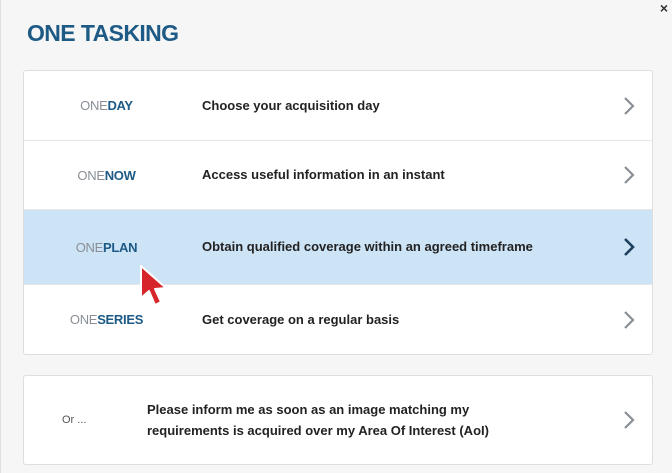 The height and width of the screenshot is (473, 672). What do you see at coordinates (664, 8) in the screenshot?
I see `close-icon: ×` at bounding box center [664, 8].